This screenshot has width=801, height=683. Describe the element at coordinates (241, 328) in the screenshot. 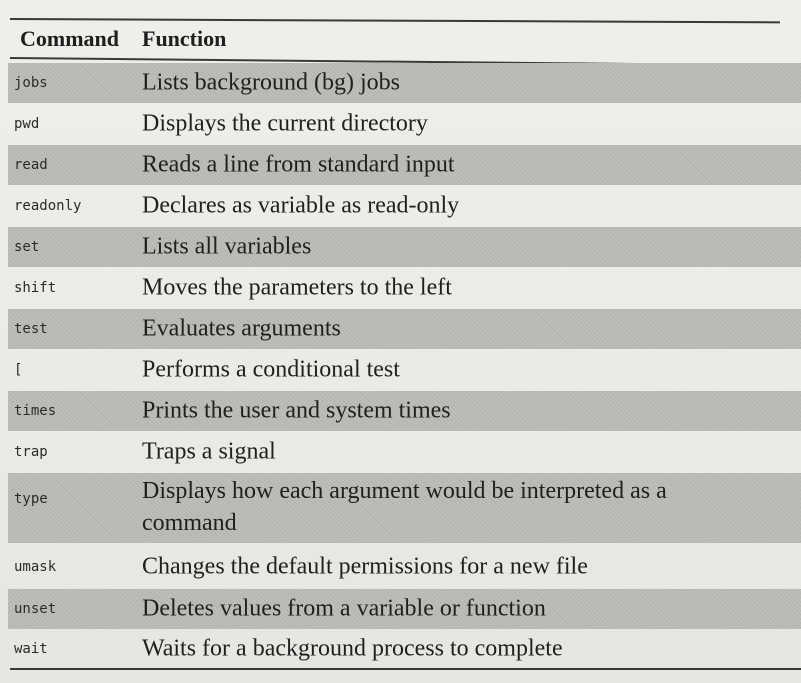

I see `function-cell: Evaluates arguments` at that location.